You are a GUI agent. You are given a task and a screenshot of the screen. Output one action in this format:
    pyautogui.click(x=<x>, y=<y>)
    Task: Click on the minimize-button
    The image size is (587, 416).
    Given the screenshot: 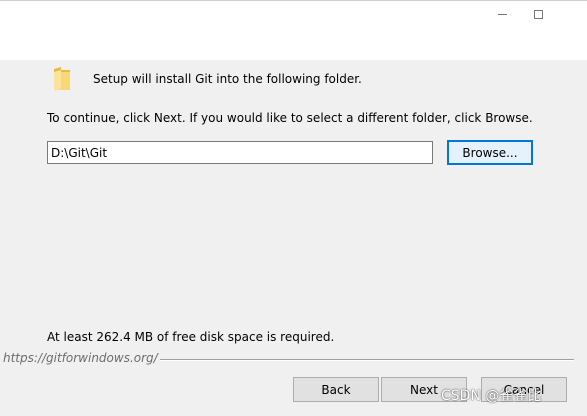 What is the action you would take?
    pyautogui.click(x=502, y=14)
    